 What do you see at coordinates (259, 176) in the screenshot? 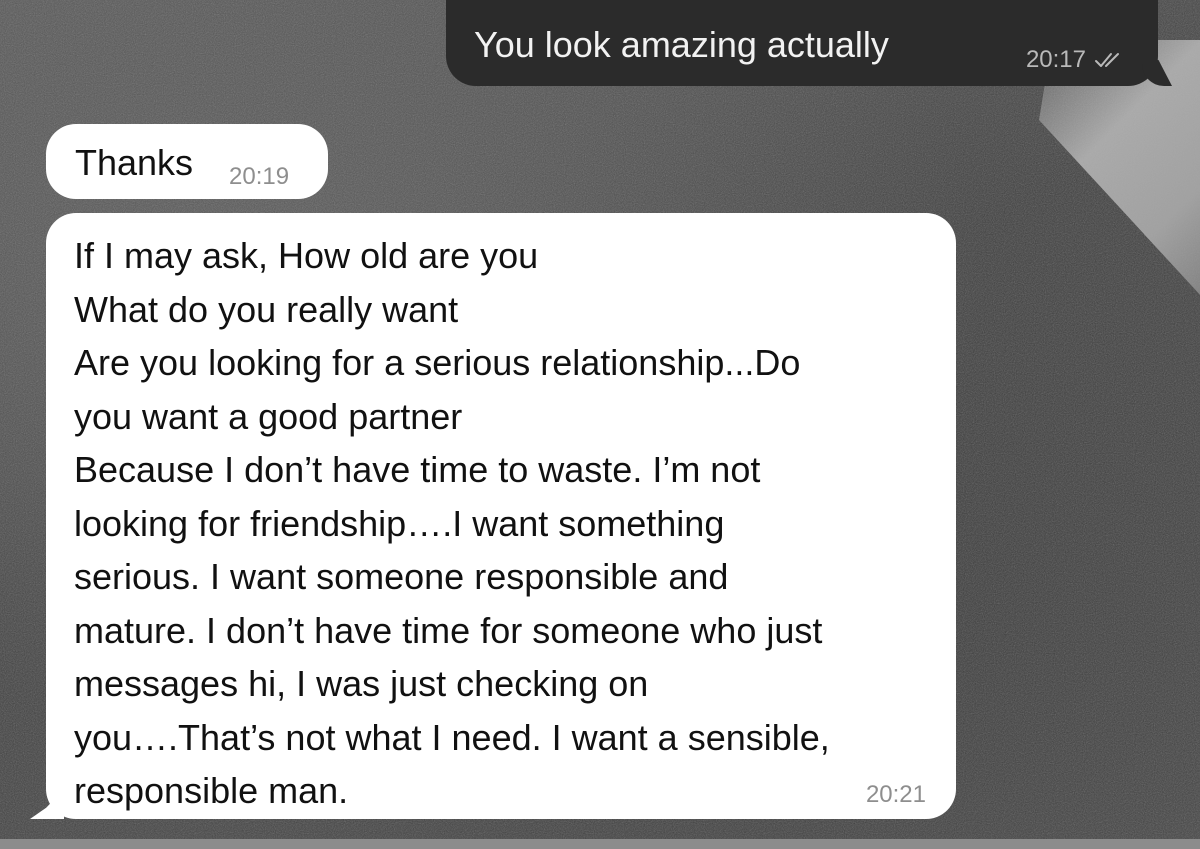
I see `message-time: 20:19` at bounding box center [259, 176].